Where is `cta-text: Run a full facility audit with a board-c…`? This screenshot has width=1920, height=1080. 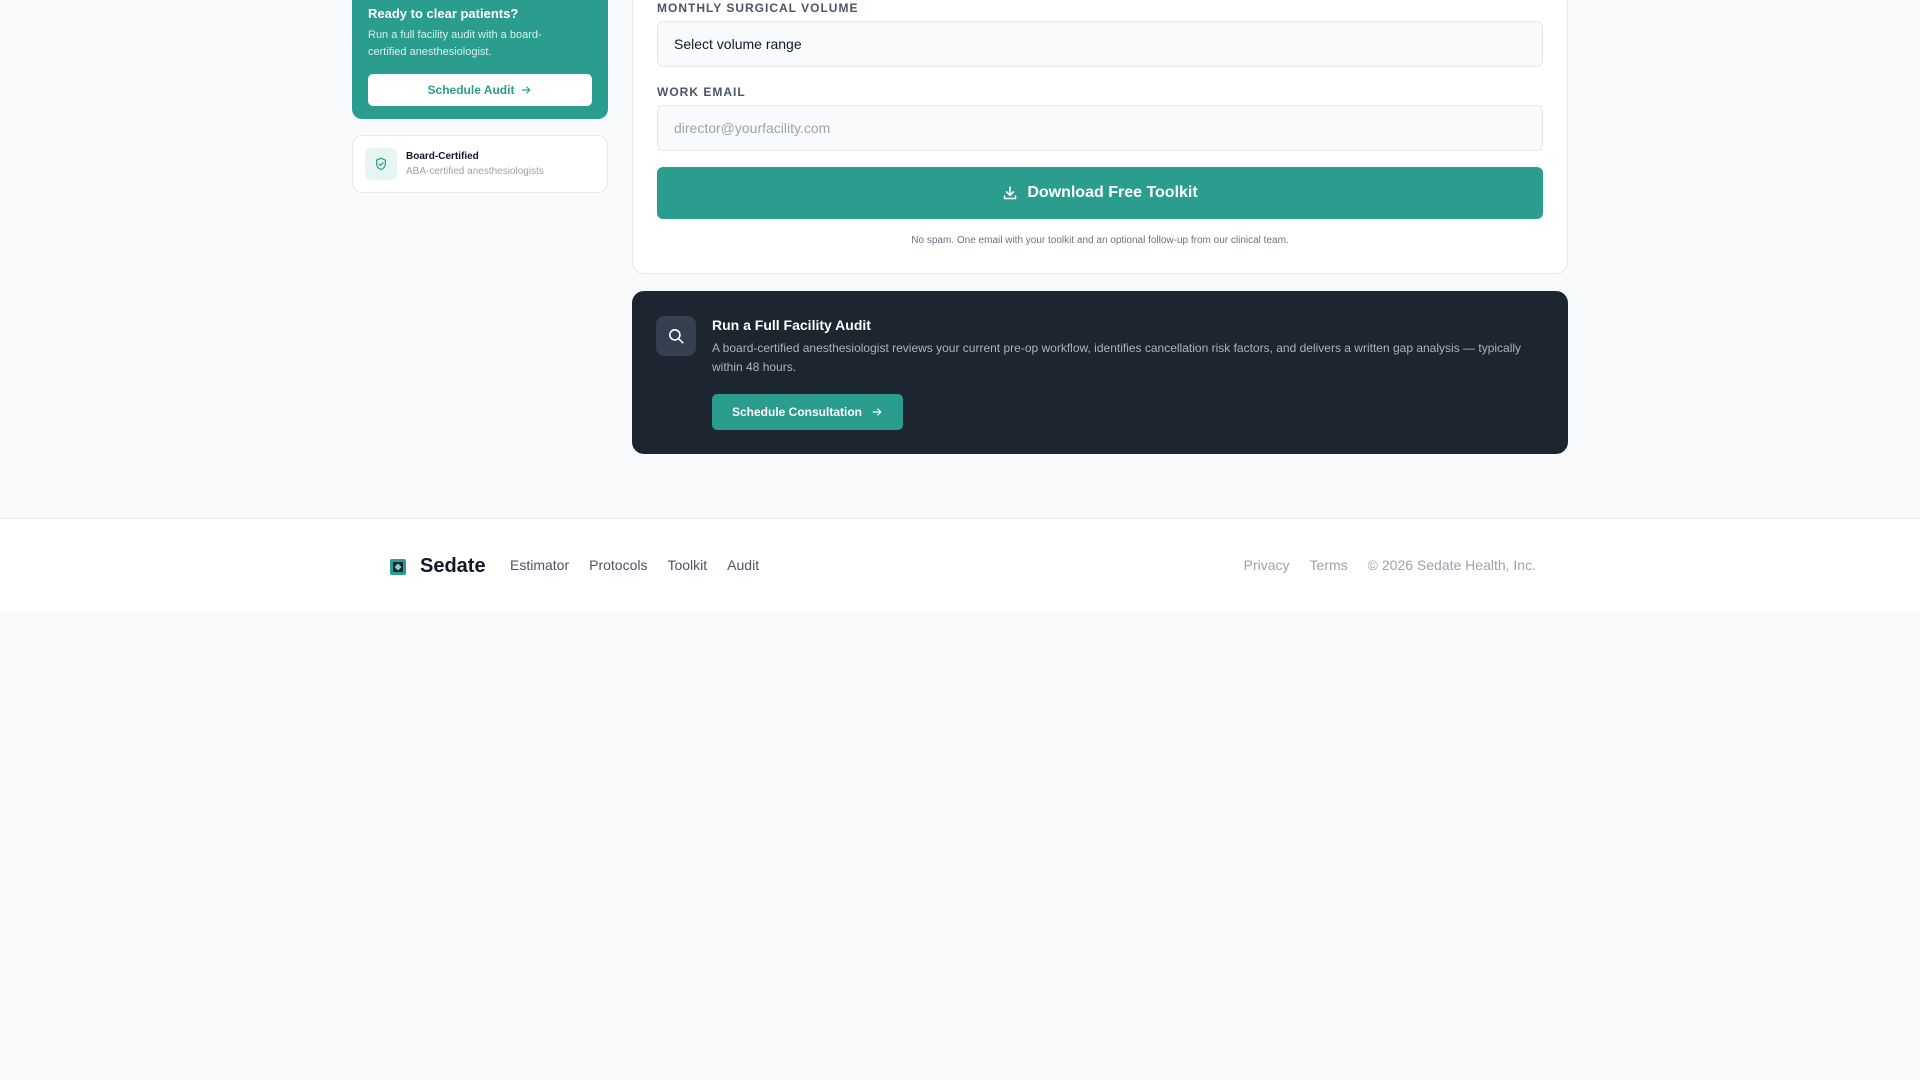 cta-text: Run a full facility audit with a board-c… is located at coordinates (455, 43).